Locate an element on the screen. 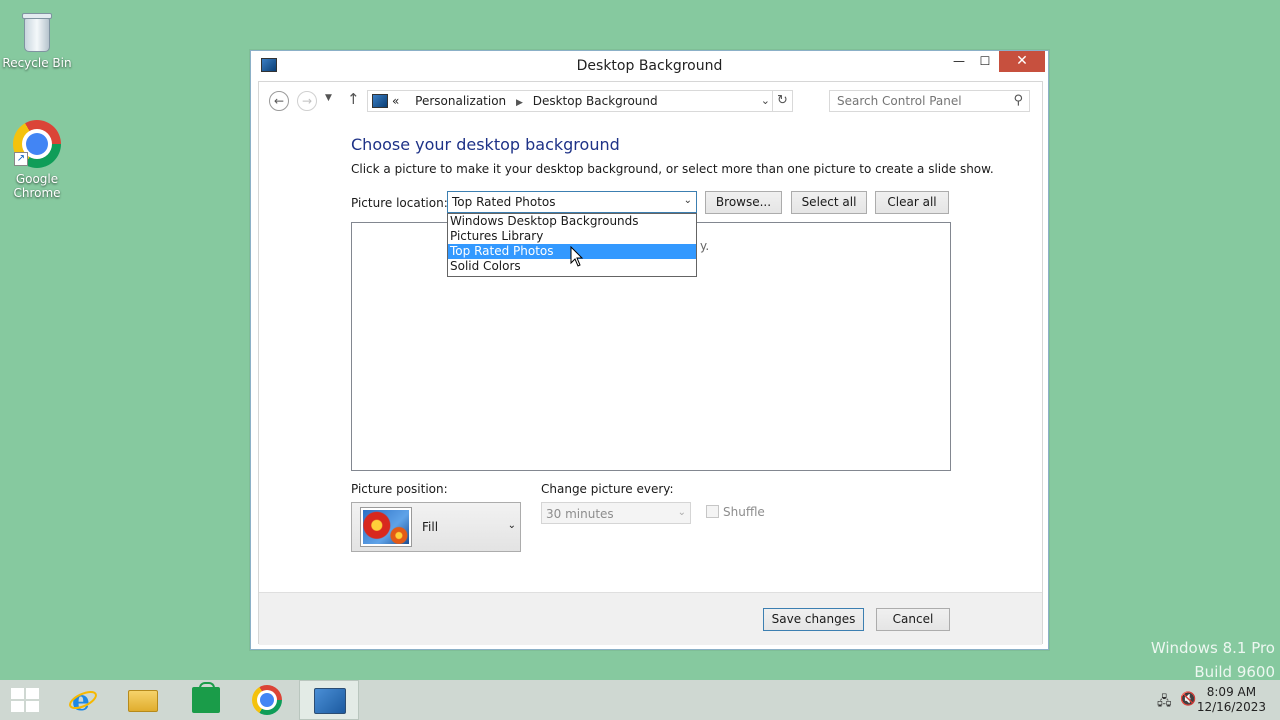 The image size is (1280, 720). change-picture-every-label: Change picture every: is located at coordinates (607, 489).